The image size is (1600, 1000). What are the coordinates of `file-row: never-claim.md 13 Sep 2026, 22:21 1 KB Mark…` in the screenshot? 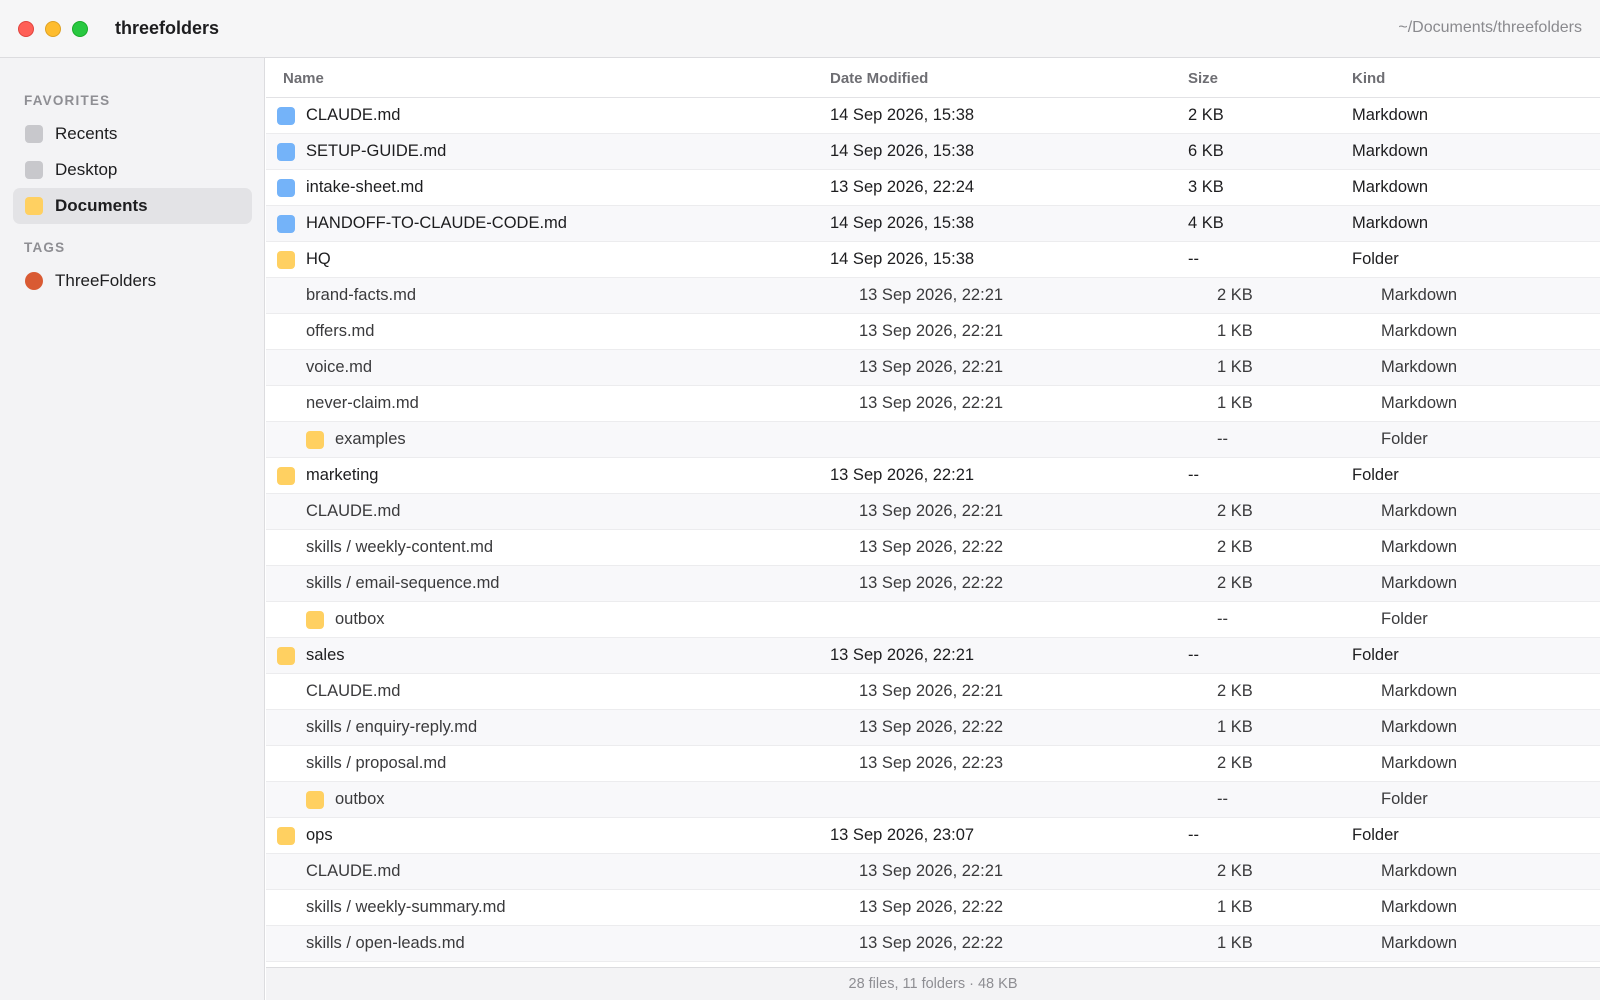 It's located at (933, 404).